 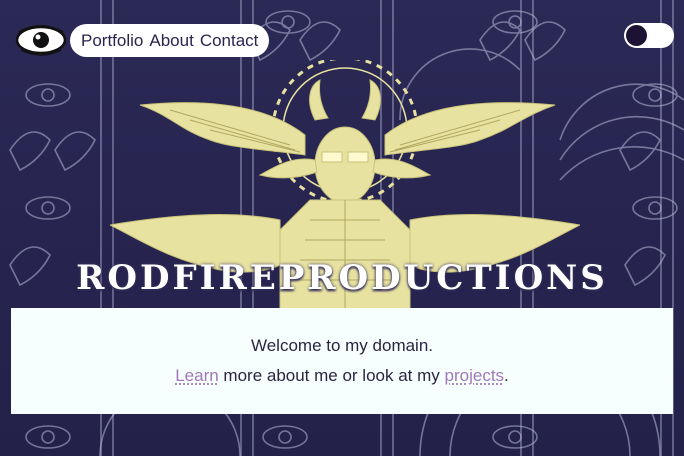 What do you see at coordinates (636, 35) in the screenshot?
I see `toggle-knob` at bounding box center [636, 35].